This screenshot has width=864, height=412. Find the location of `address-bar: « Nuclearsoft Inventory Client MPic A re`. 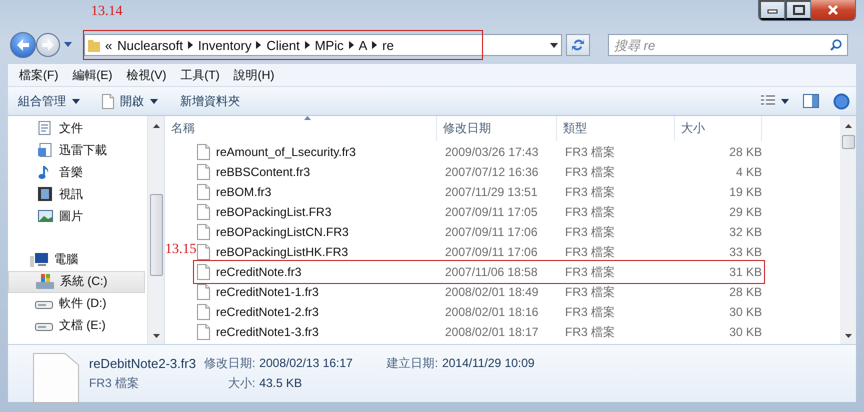

address-bar: « Nuclearsoft Inventory Client MPic A re is located at coordinates (323, 45).